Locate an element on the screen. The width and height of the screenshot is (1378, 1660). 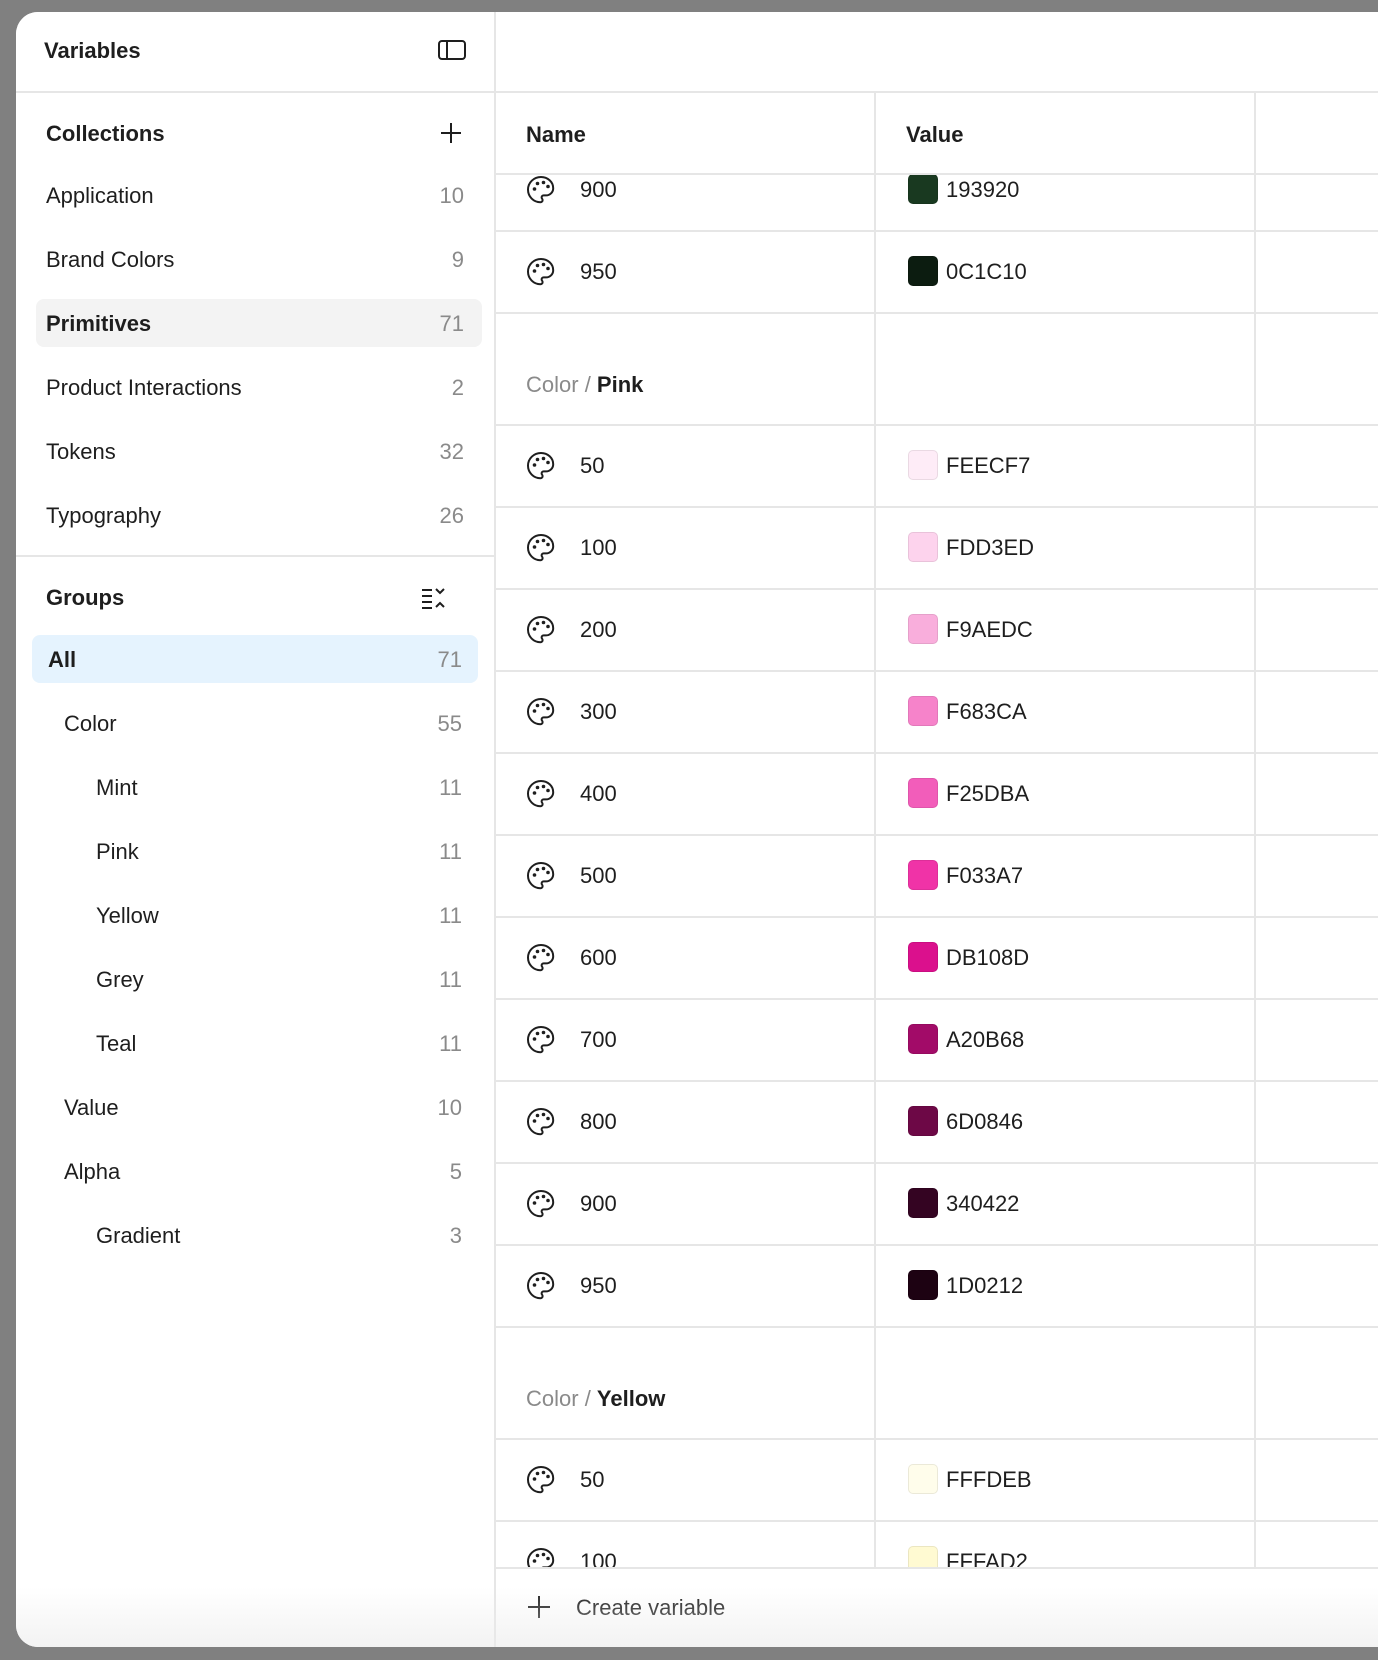
plus-icon is located at coordinates (539, 1609).